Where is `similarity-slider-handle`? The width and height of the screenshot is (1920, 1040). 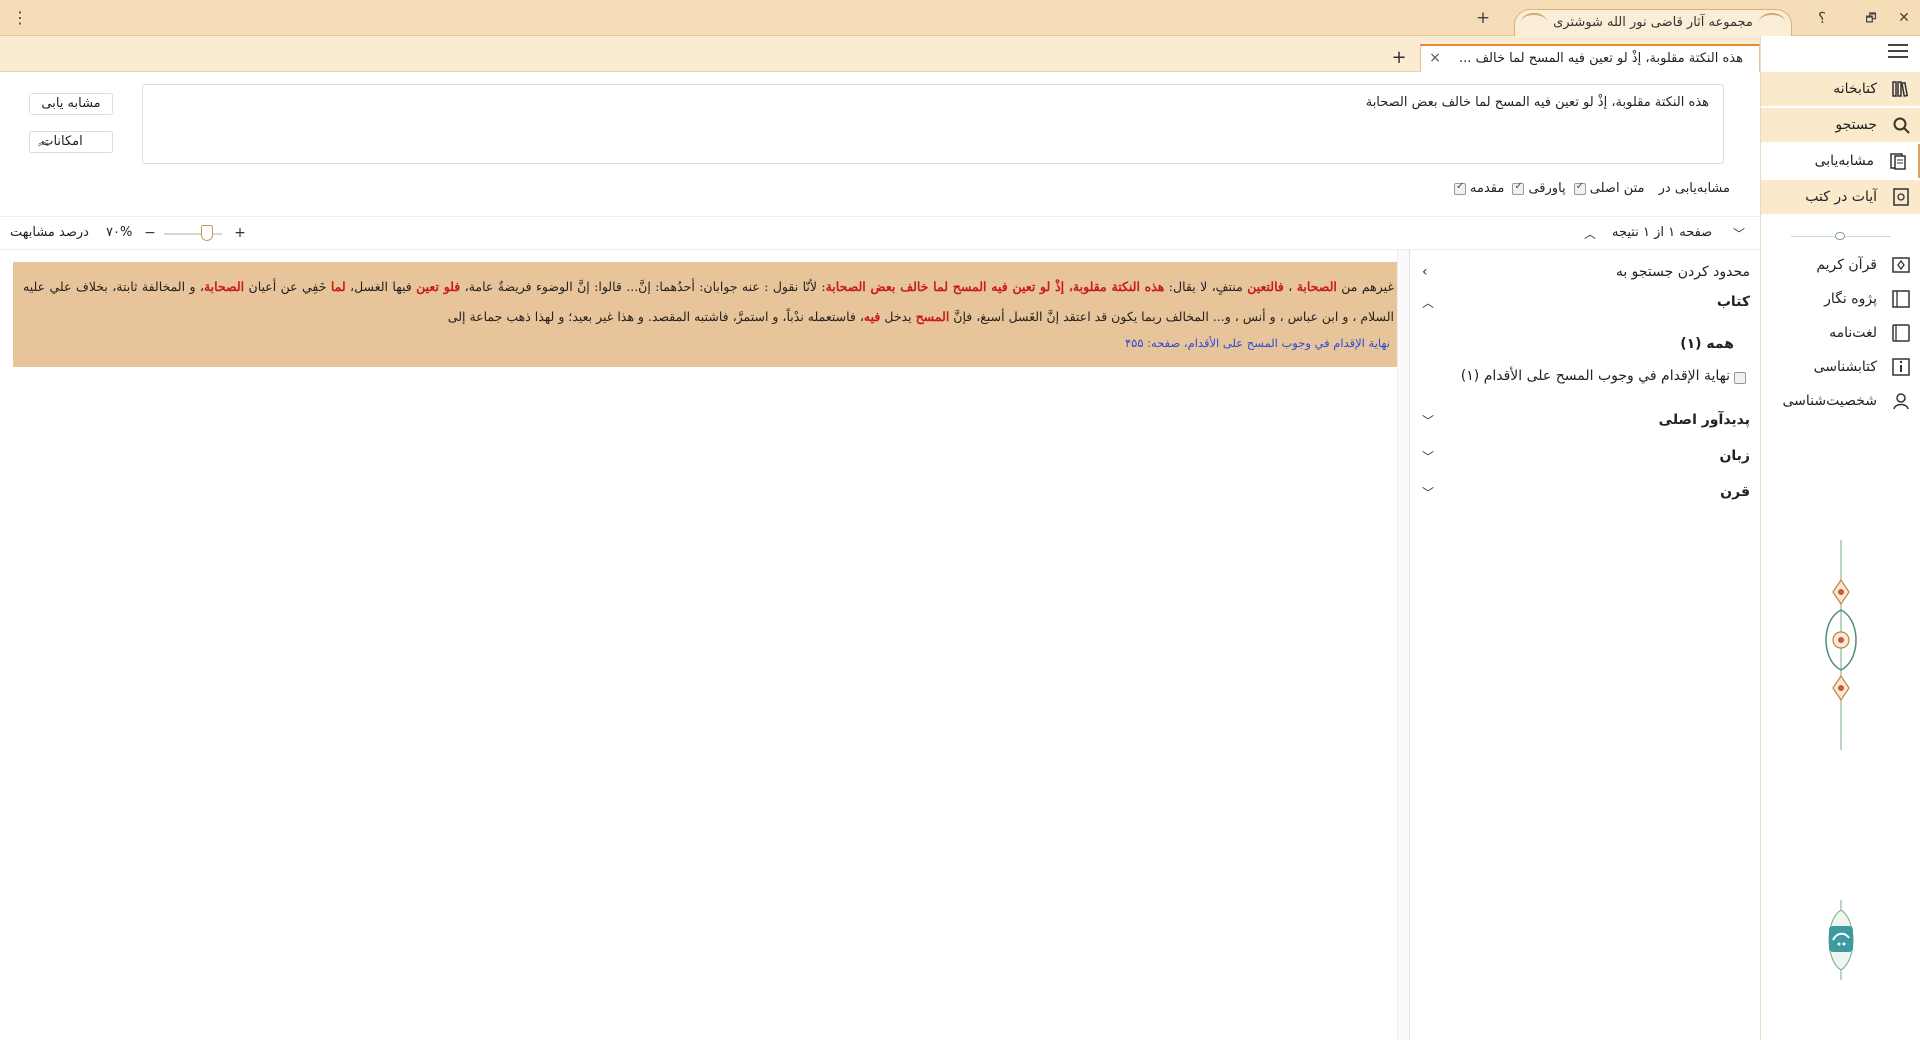 similarity-slider-handle is located at coordinates (207, 233).